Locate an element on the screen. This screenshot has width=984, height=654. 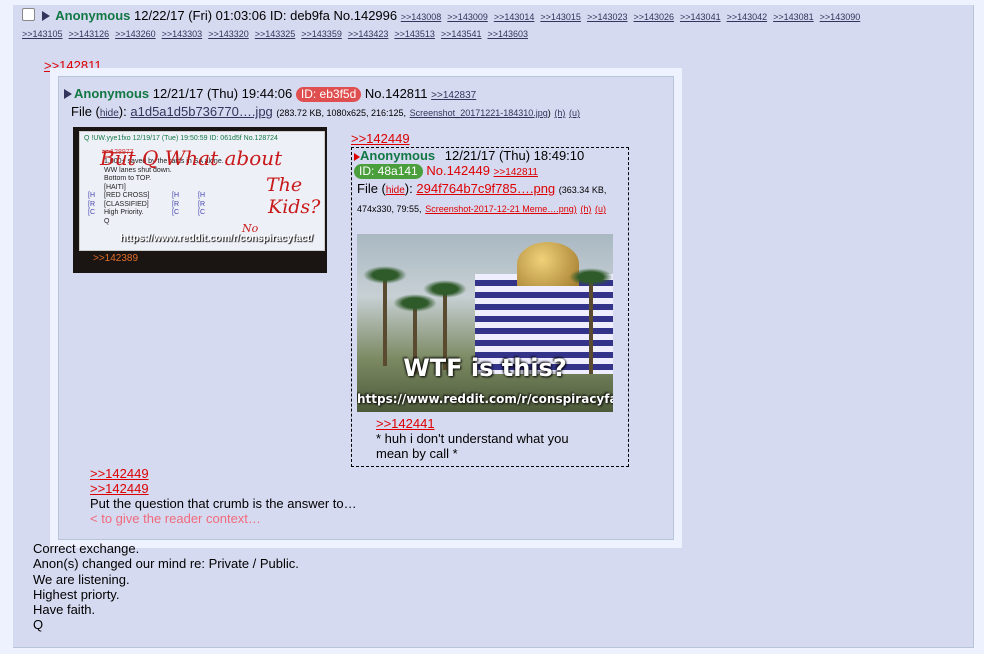
backlink: >>143015 is located at coordinates (560, 17).